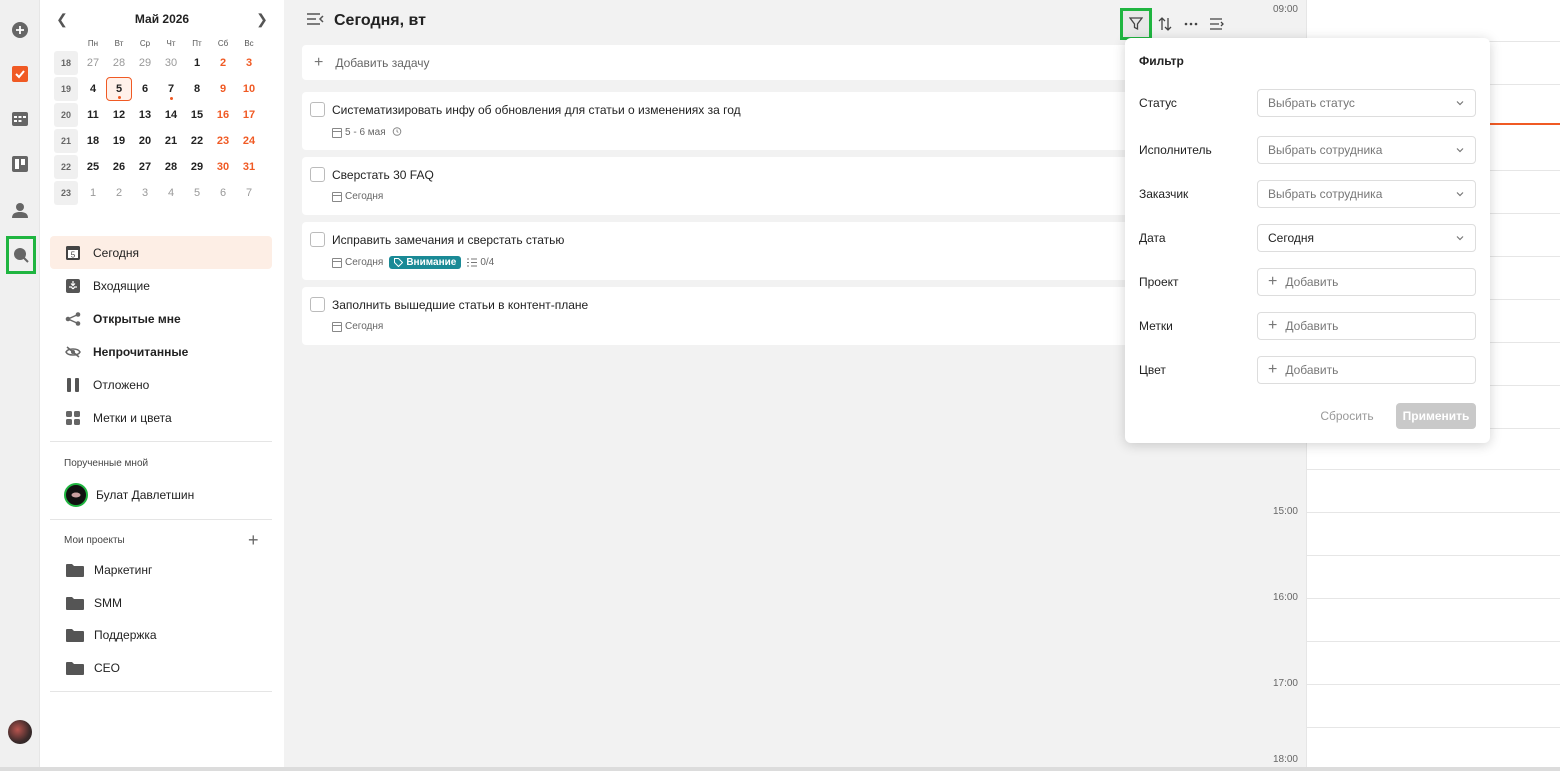  I want to click on more-dots-icon, so click(1191, 24).